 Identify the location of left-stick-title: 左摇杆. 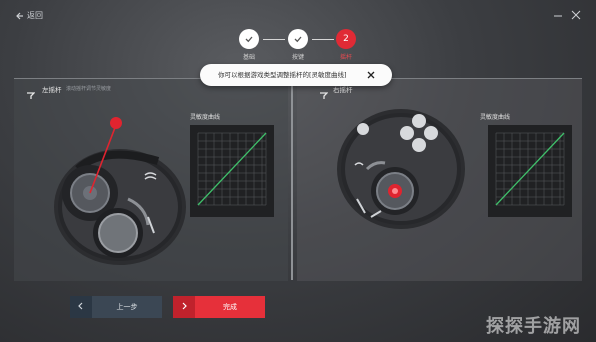
(52, 90).